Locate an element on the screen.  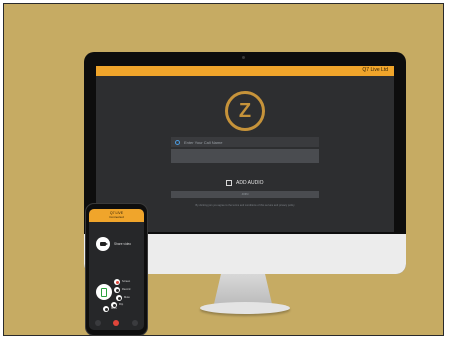
video-camera-icon is located at coordinates (104, 244).